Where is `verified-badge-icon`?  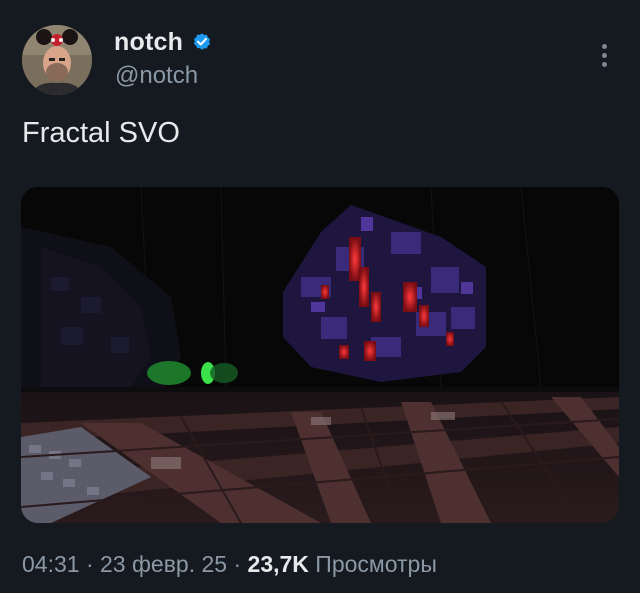
verified-badge-icon is located at coordinates (202, 41).